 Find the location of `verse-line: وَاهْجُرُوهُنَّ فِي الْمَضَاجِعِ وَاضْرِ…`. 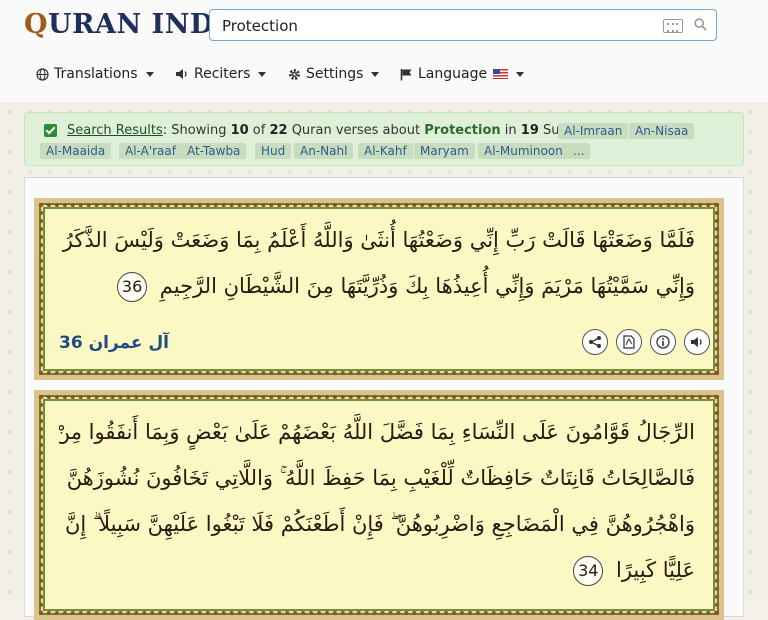

verse-line: وَاهْجُرُوهُنَّ فِي الْمَضَاجِعِ وَاضْرِ… is located at coordinates (377, 524).